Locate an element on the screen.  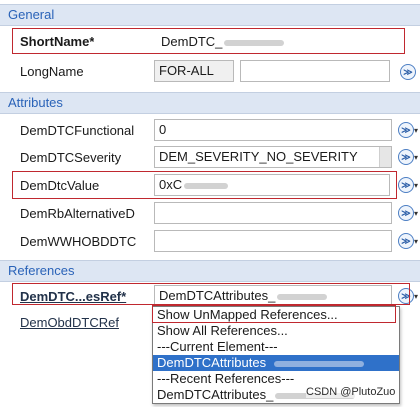
rb-alternative-label: DemRbAlternativeD is located at coordinates (77, 213).